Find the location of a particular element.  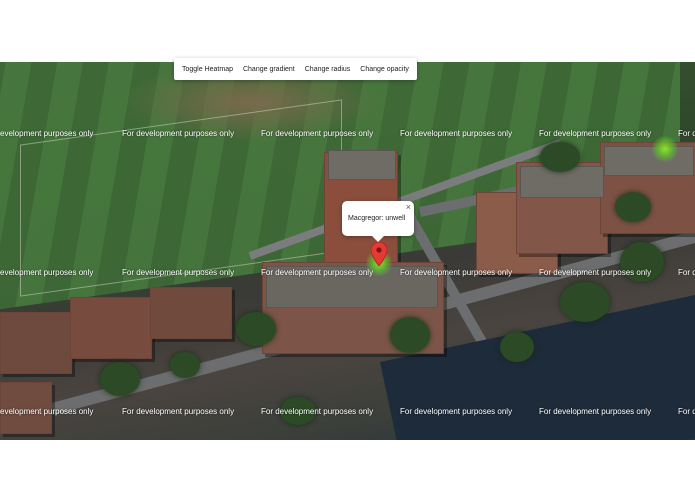

toggle-heatmap-button: Toggle Heatmap is located at coordinates (207, 69).